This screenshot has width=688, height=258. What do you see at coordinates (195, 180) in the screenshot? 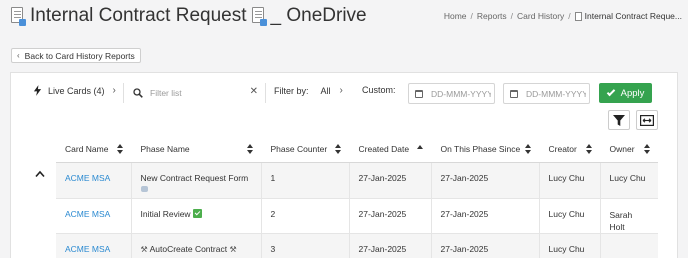
I see `phase-name-cell: New Contract Request Form` at bounding box center [195, 180].